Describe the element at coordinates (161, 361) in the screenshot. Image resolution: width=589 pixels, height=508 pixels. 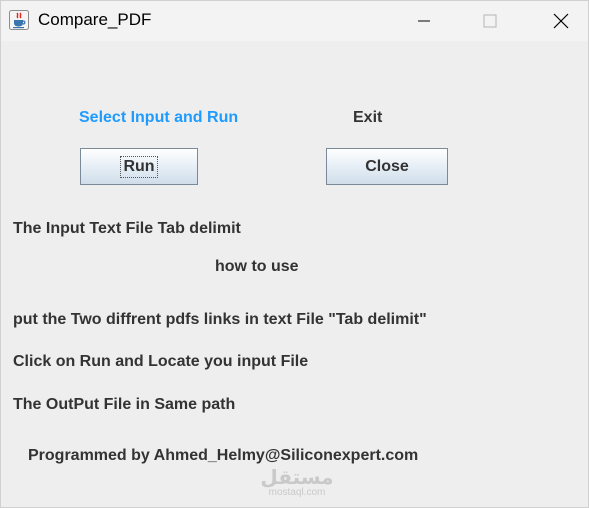
I see `instruction-label-2: Click on Run and Locate you input File` at that location.